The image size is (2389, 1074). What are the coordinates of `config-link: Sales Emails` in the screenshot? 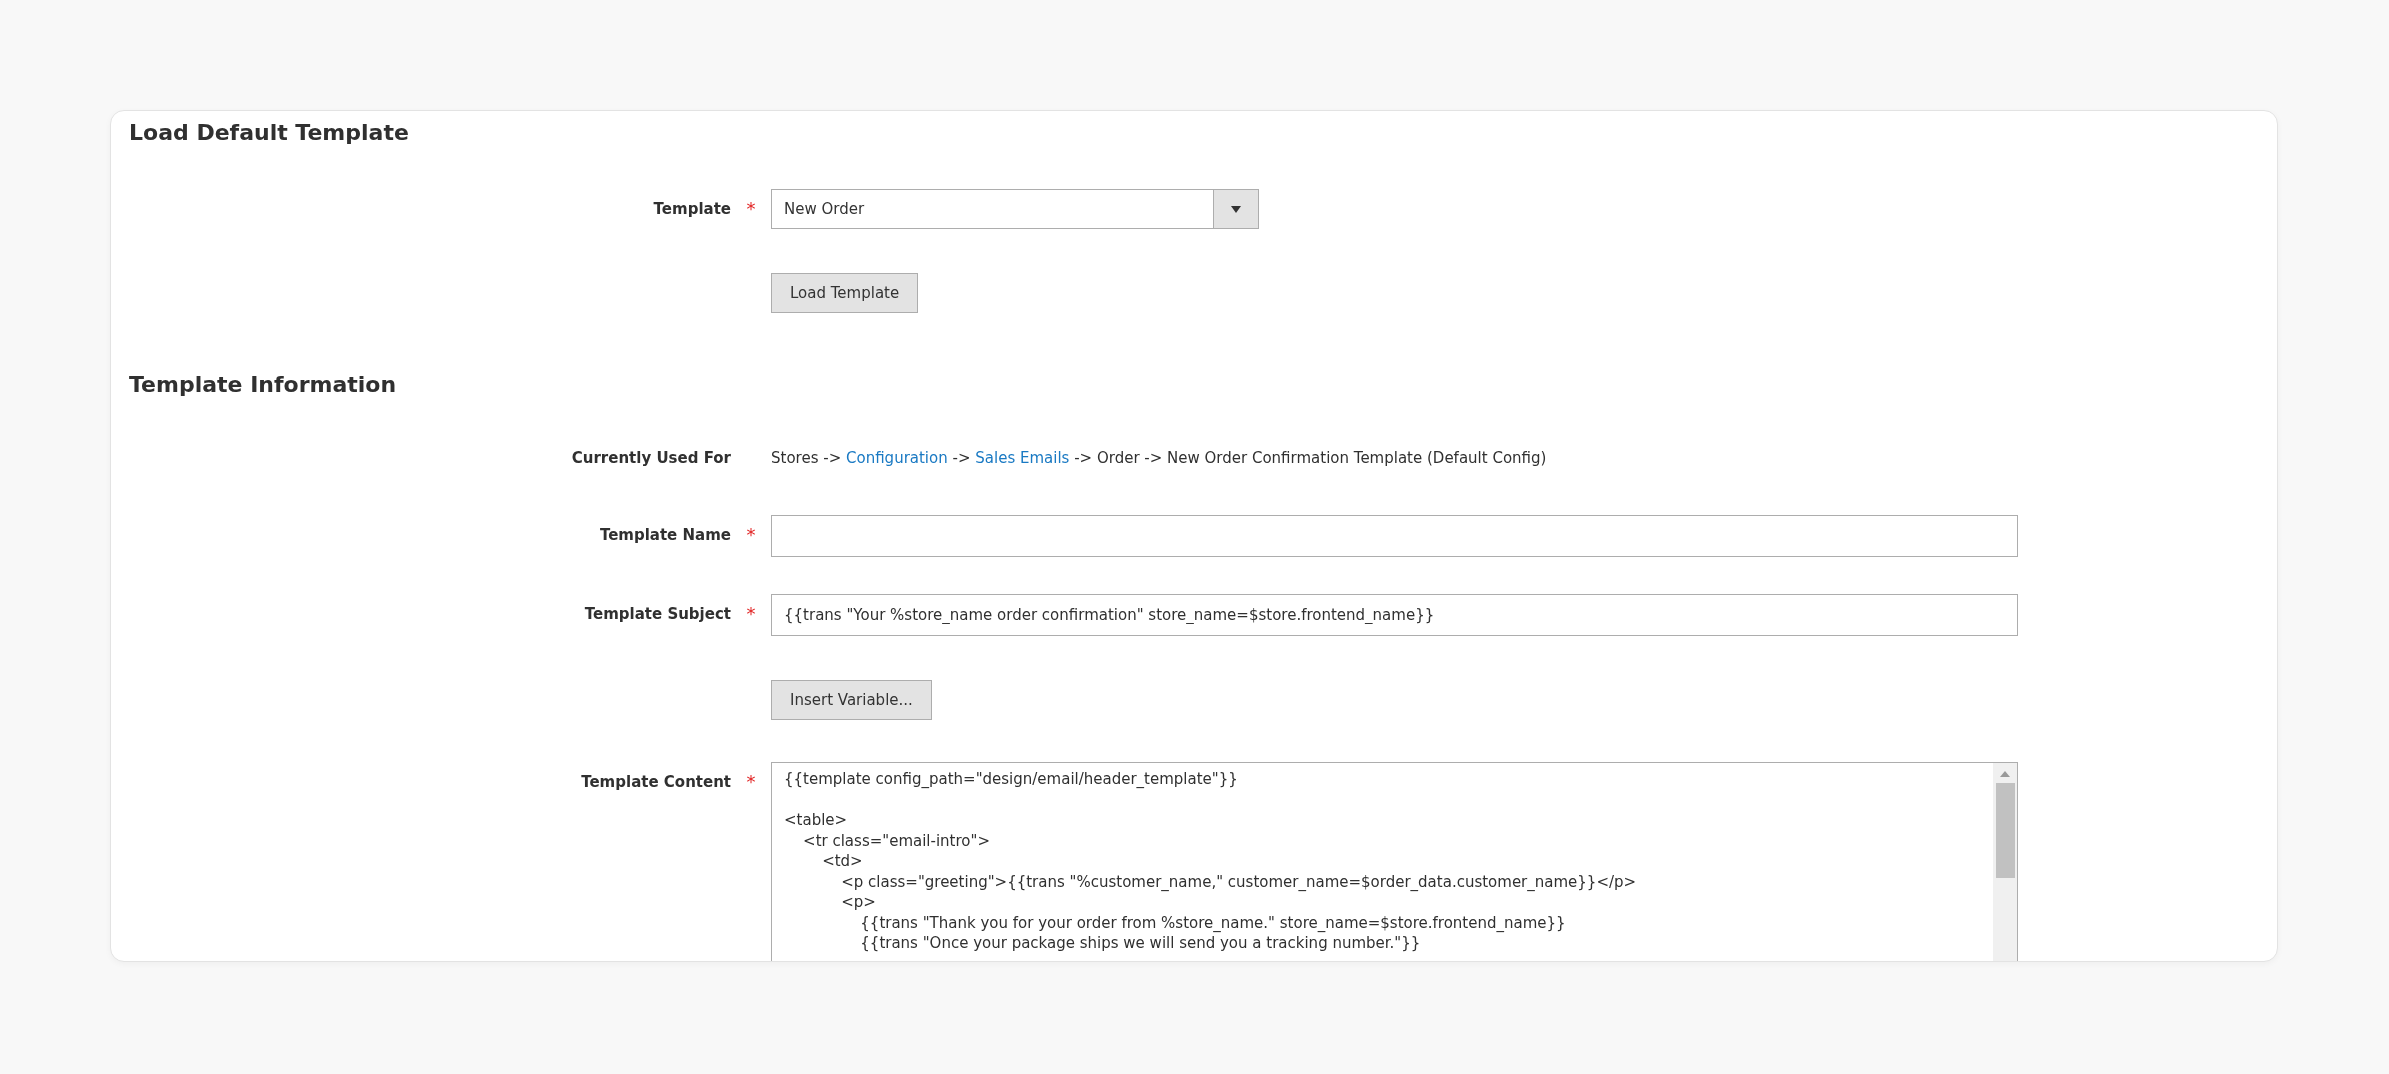 It's located at (1022, 458).